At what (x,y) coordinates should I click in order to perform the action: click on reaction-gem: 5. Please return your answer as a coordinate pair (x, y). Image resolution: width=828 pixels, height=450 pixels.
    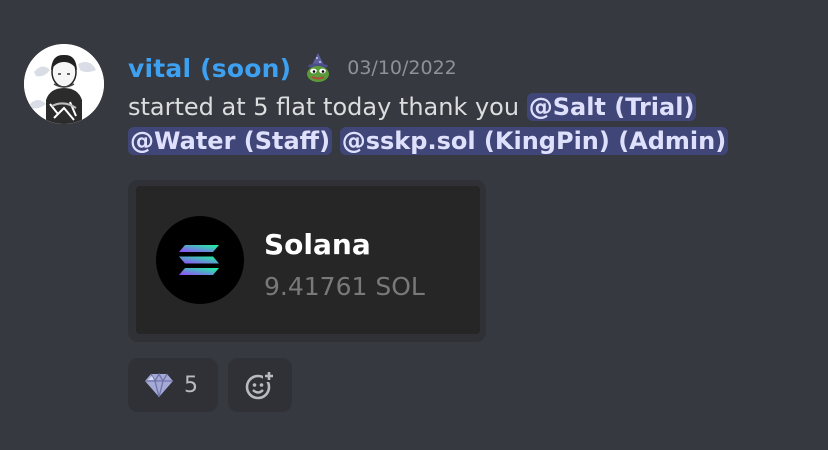
    Looking at the image, I should click on (173, 385).